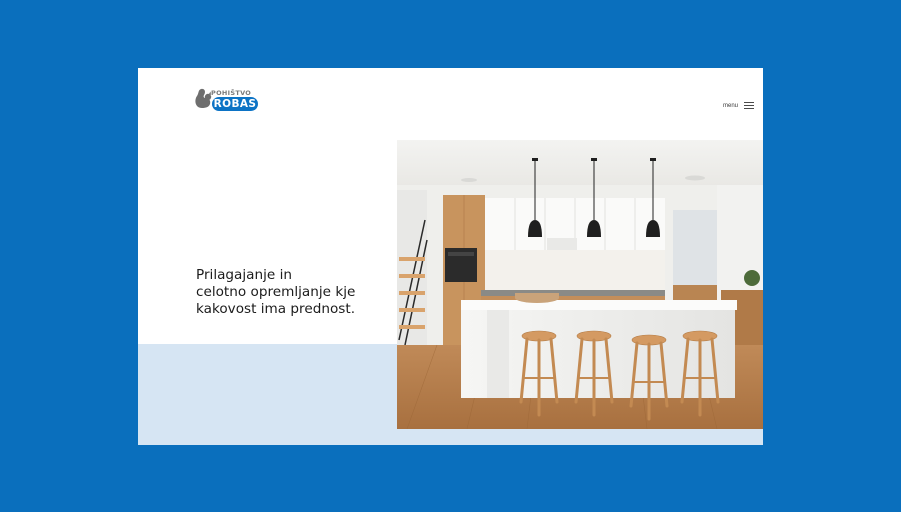  What do you see at coordinates (749, 105) in the screenshot?
I see `hamburger-menu-icon` at bounding box center [749, 105].